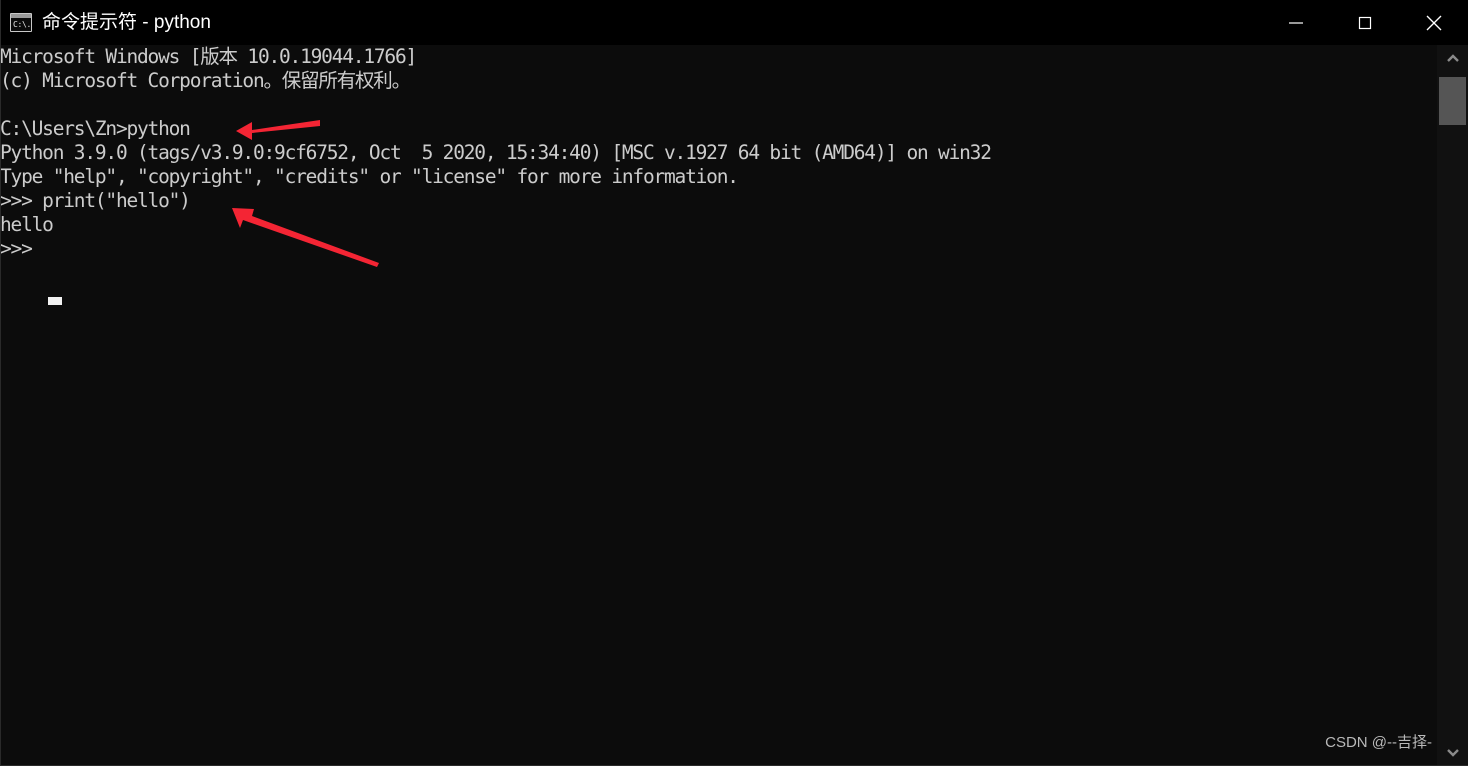 Image resolution: width=1468 pixels, height=766 pixels. What do you see at coordinates (1452, 405) in the screenshot?
I see `vertical-scrollbar` at bounding box center [1452, 405].